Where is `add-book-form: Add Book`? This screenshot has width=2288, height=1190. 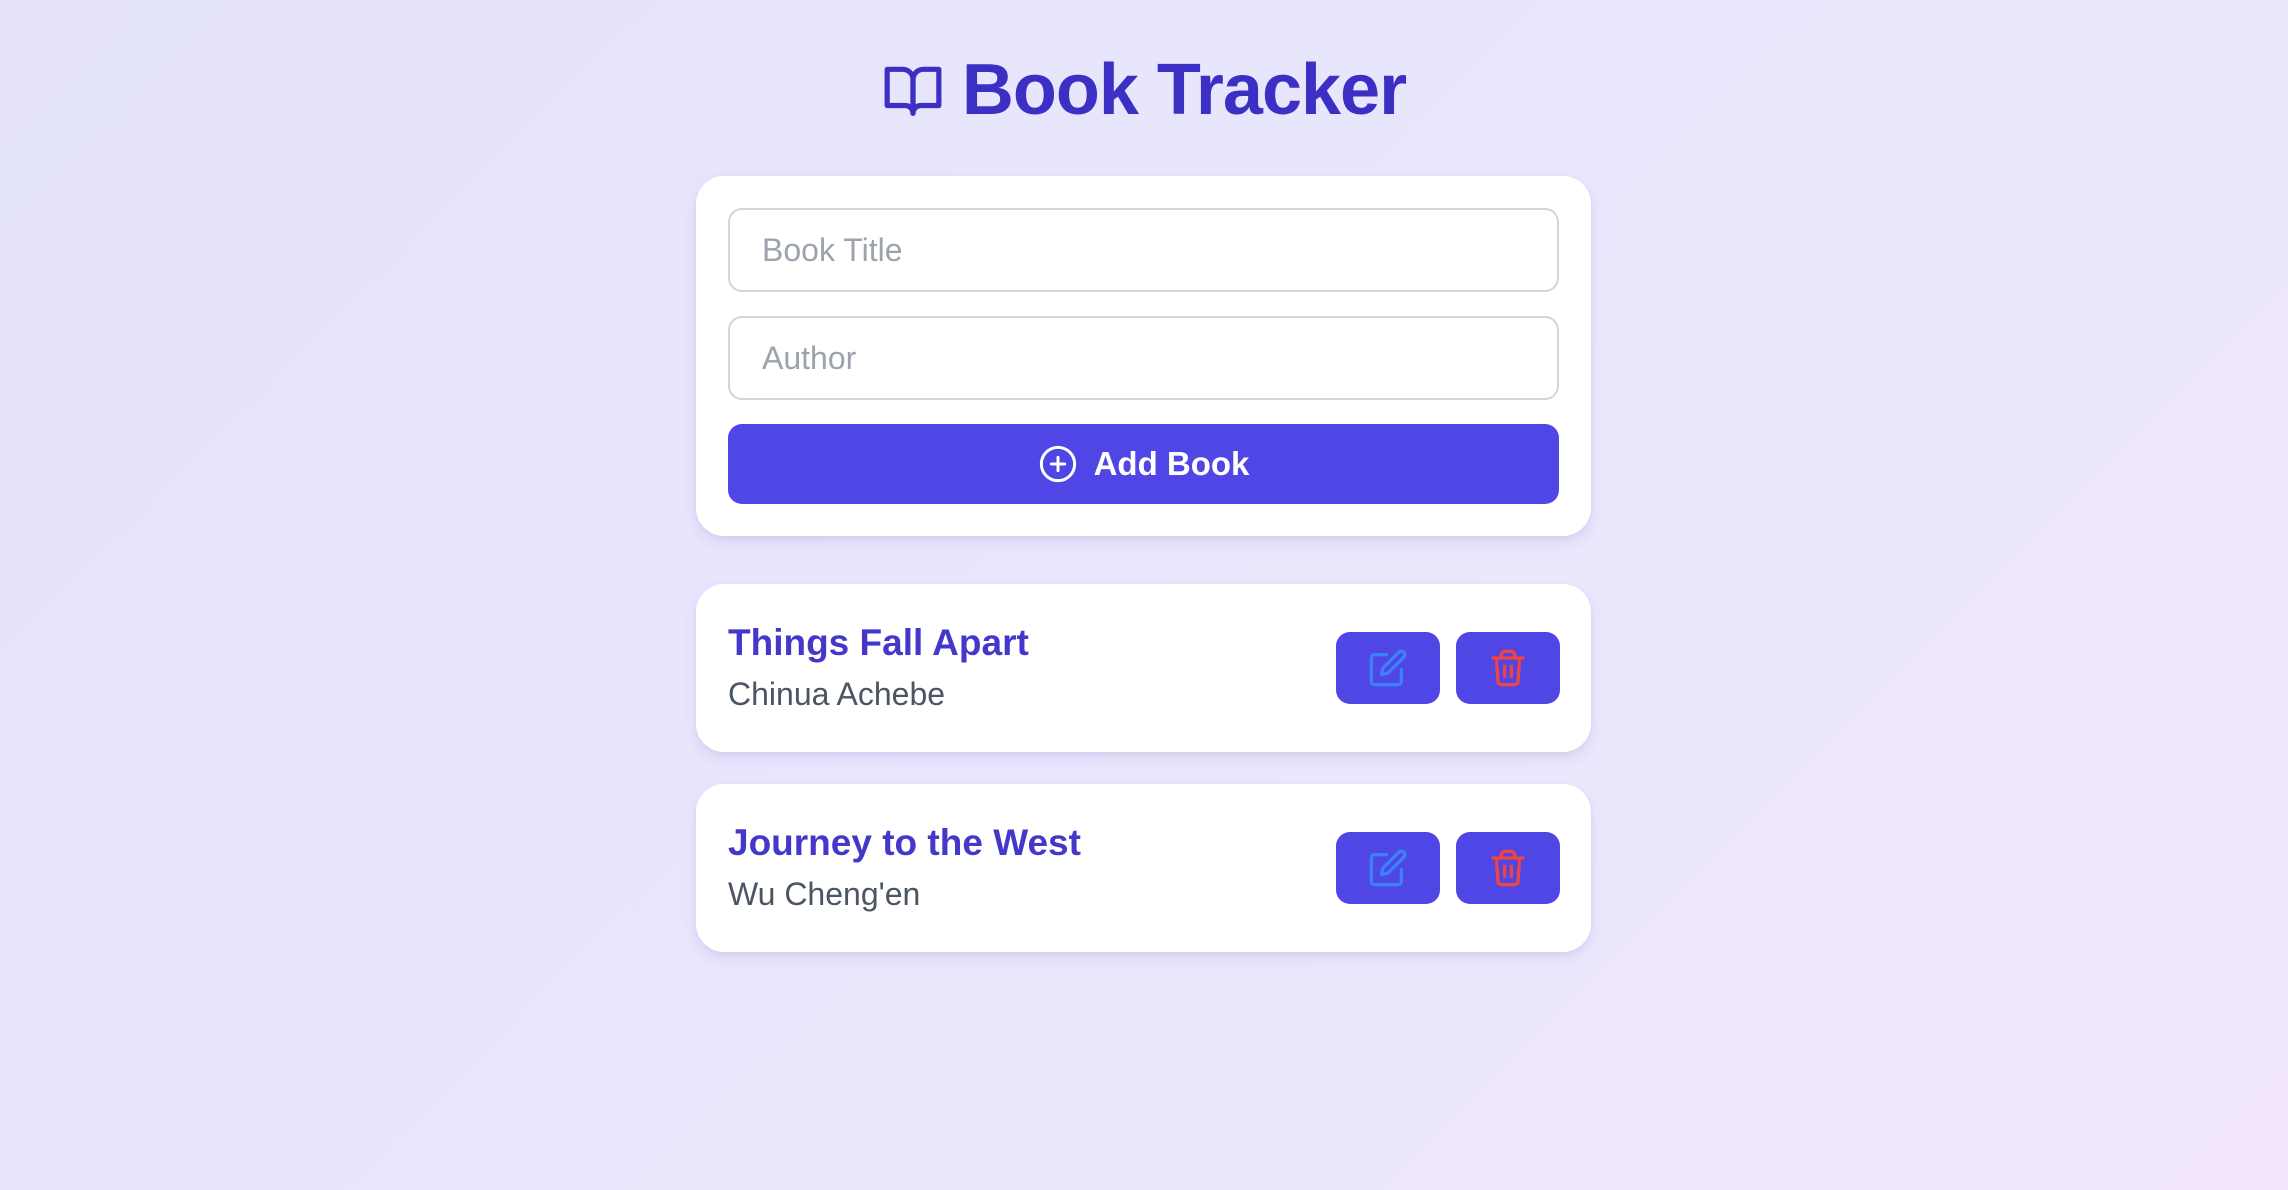
add-book-form: Add Book is located at coordinates (1143, 356).